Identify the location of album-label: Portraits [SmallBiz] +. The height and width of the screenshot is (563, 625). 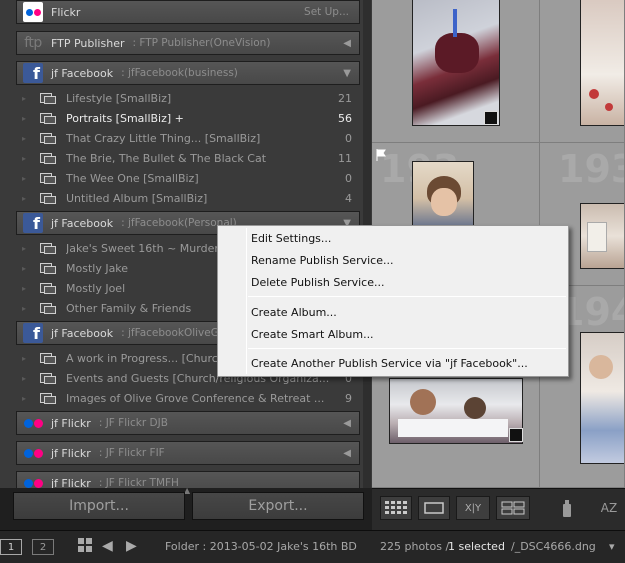
(125, 118).